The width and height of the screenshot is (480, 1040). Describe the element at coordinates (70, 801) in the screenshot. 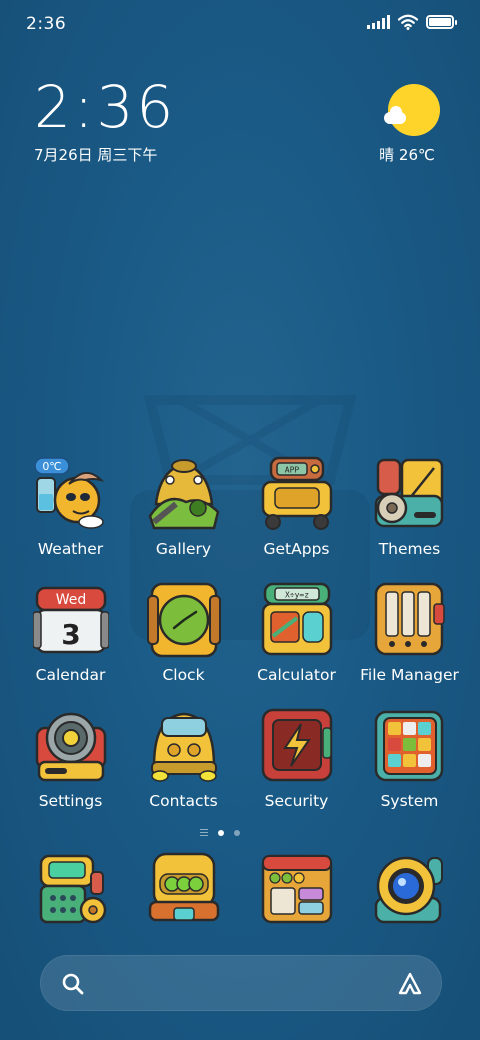

I see `app-label: Settings` at that location.